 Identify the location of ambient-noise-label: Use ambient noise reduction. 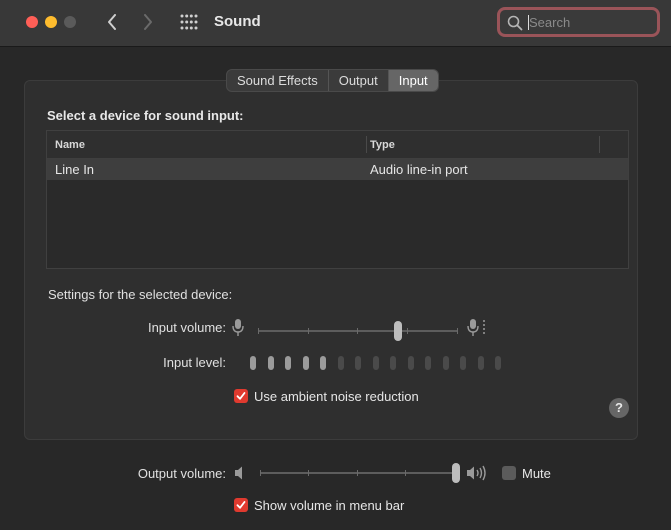
(336, 396).